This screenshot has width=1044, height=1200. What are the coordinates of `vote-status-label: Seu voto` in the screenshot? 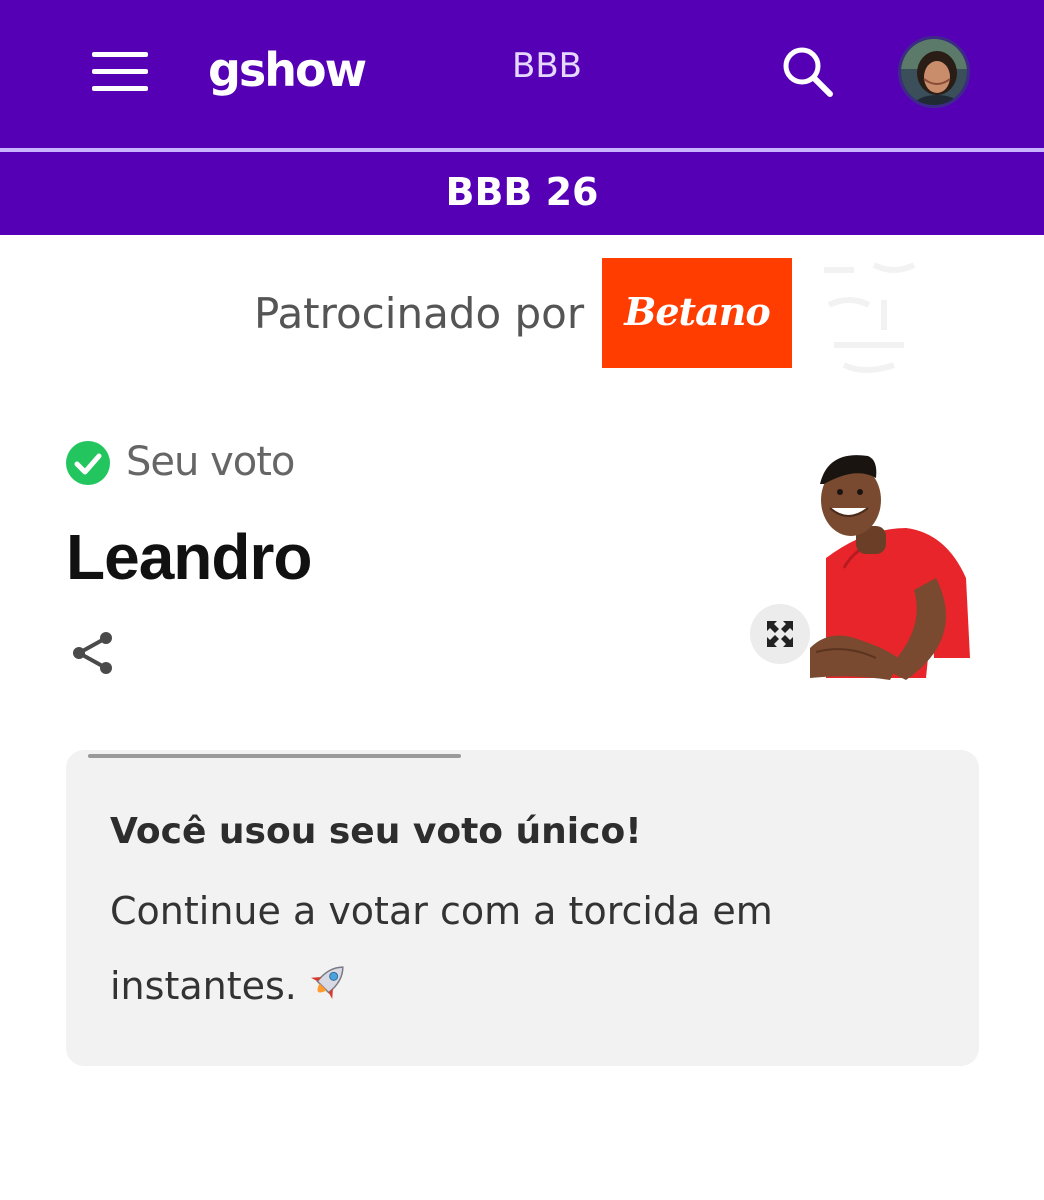 It's located at (210, 462).